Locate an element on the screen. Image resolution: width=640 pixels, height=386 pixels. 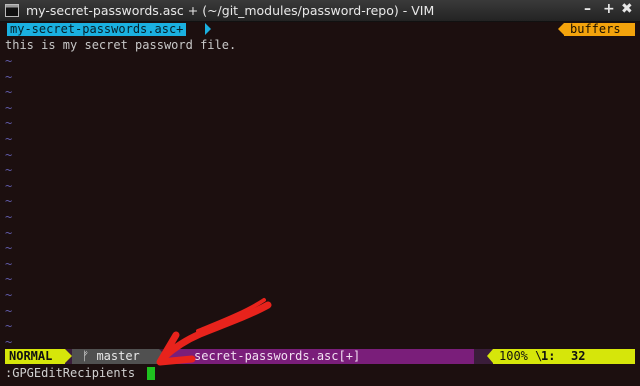
filename-segment: secret-passwords.asc[+] is located at coordinates (320, 356).